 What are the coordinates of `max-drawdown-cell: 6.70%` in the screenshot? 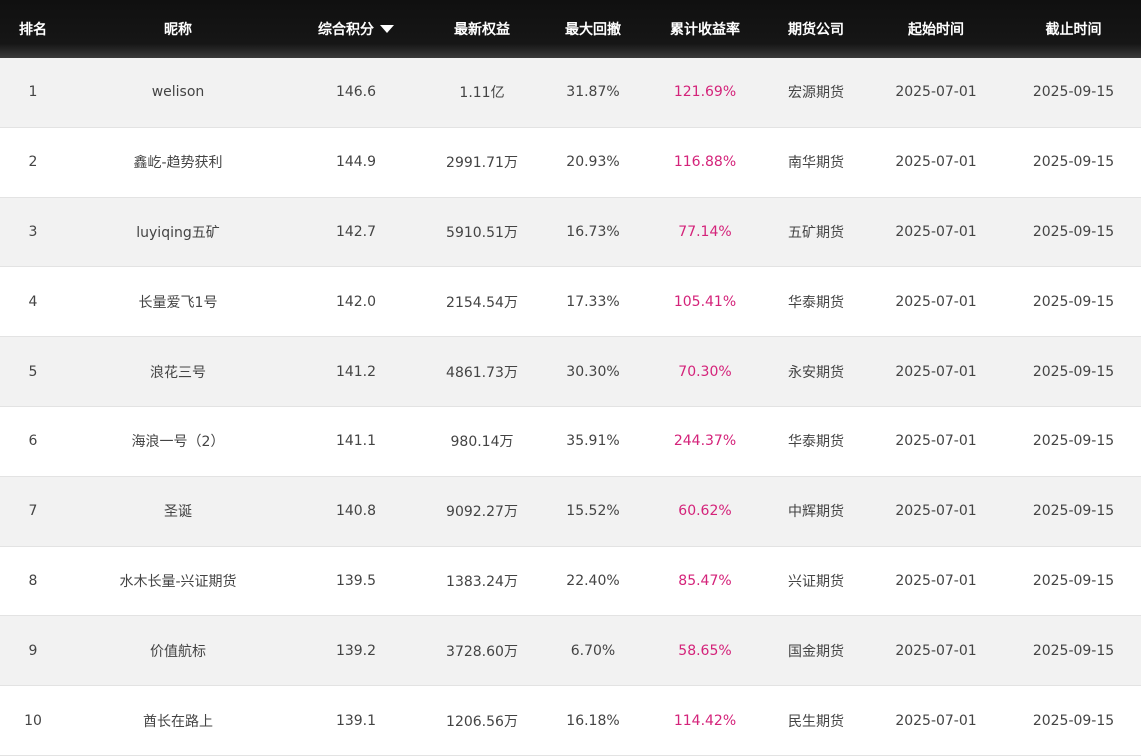 It's located at (593, 650).